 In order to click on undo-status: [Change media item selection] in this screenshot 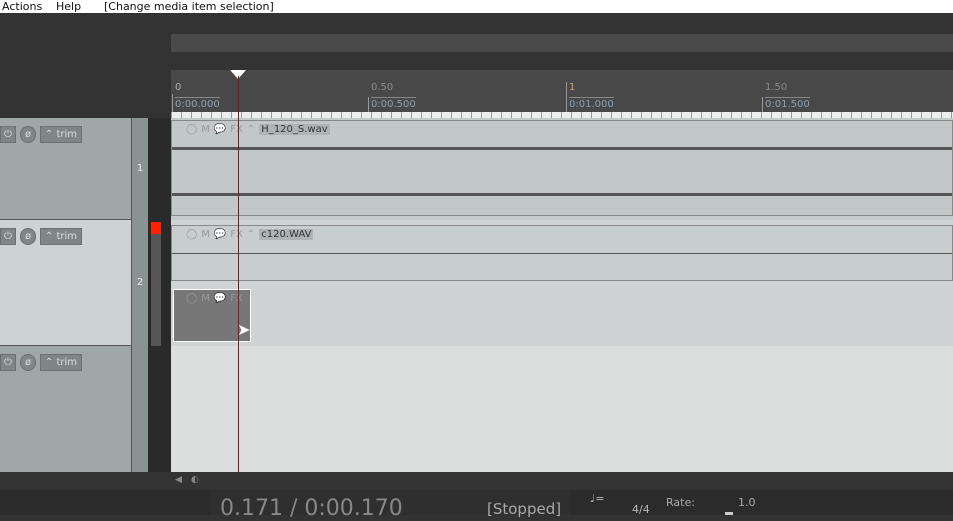, I will do `click(189, 6)`.